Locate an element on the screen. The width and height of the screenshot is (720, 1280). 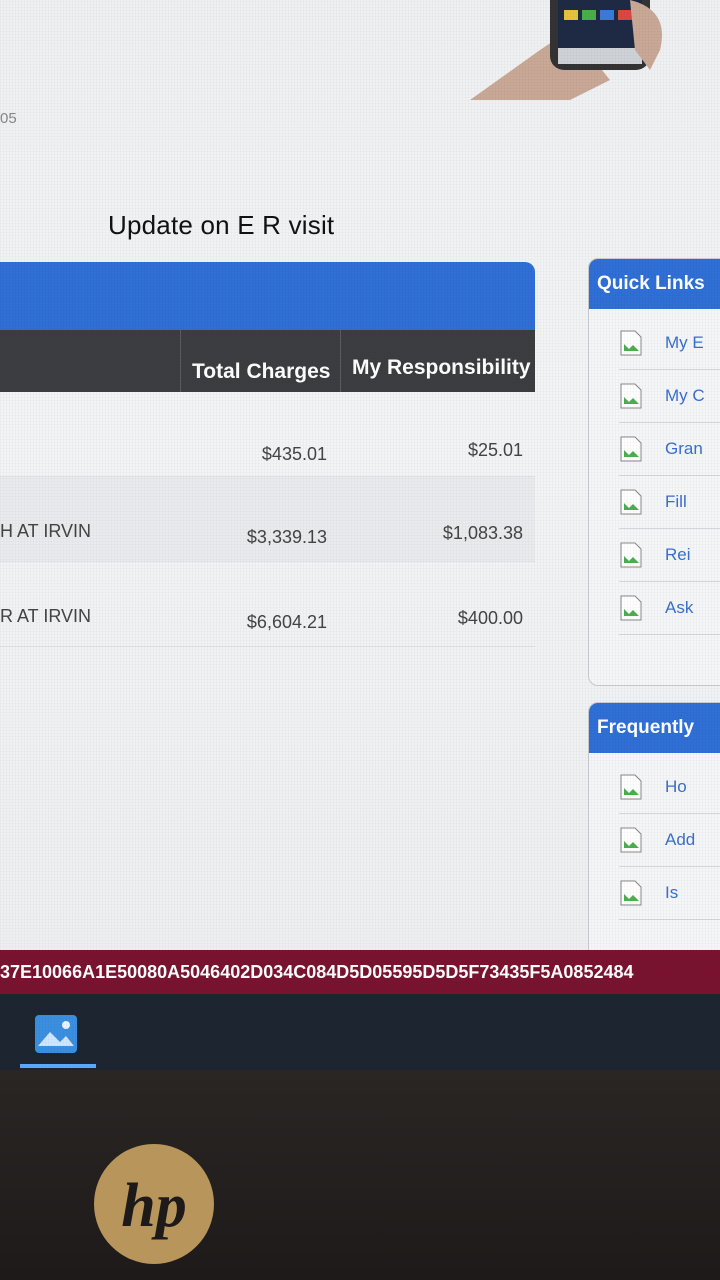
claim-total-charges: $435.01 is located at coordinates (294, 454).